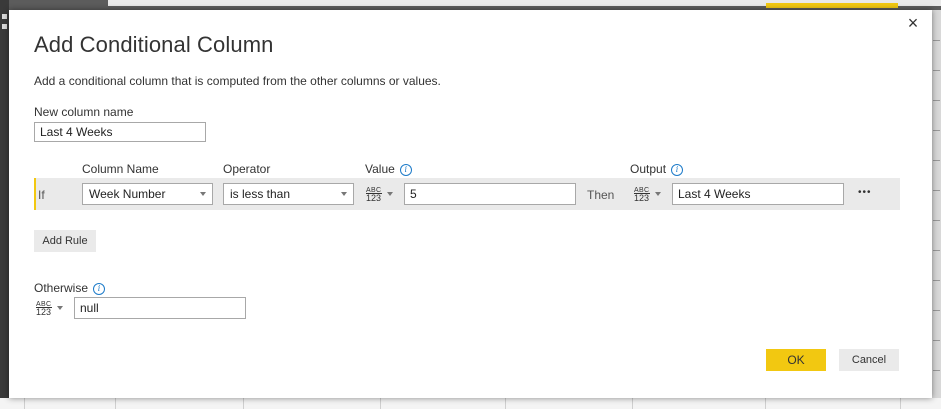 The width and height of the screenshot is (941, 409). Describe the element at coordinates (127, 194) in the screenshot. I see `column-name-value: Week Number` at that location.